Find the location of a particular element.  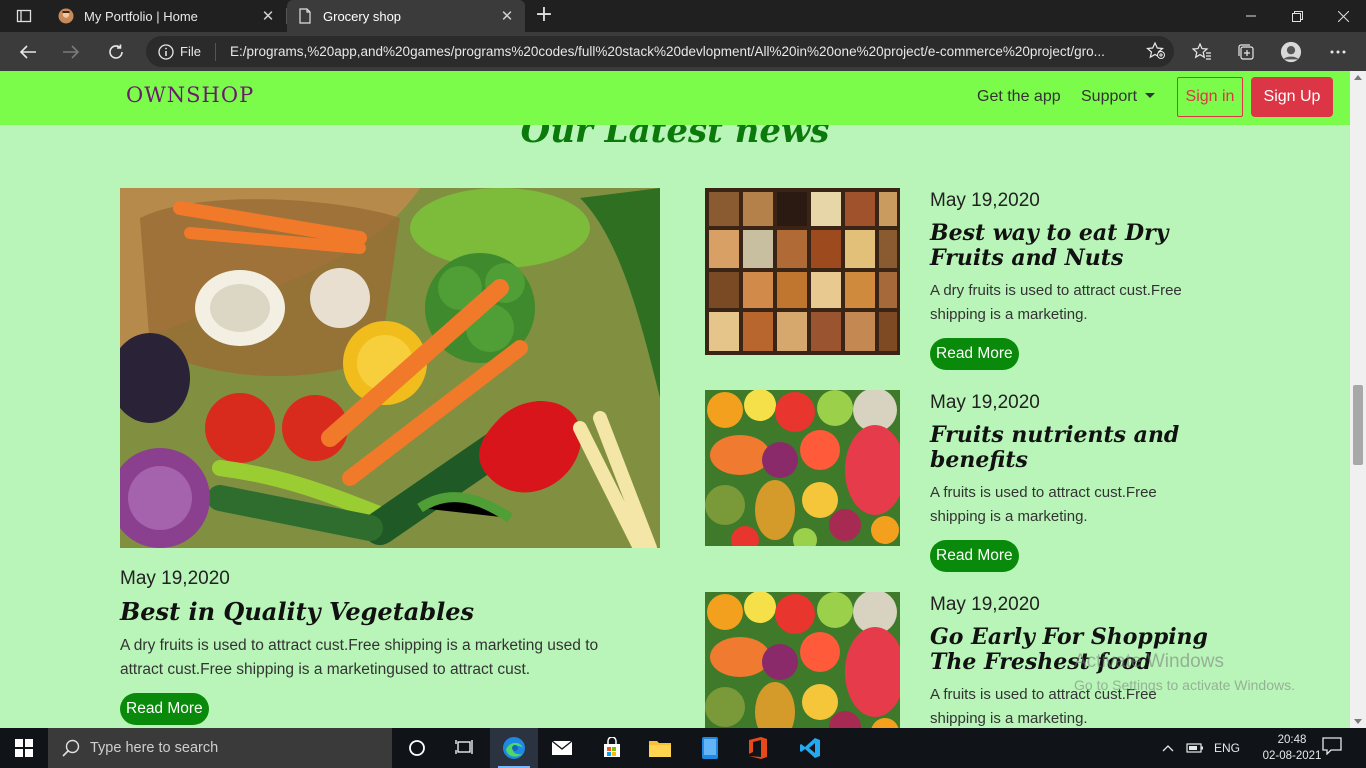

support-dropdown: Support is located at coordinates (1118, 97).